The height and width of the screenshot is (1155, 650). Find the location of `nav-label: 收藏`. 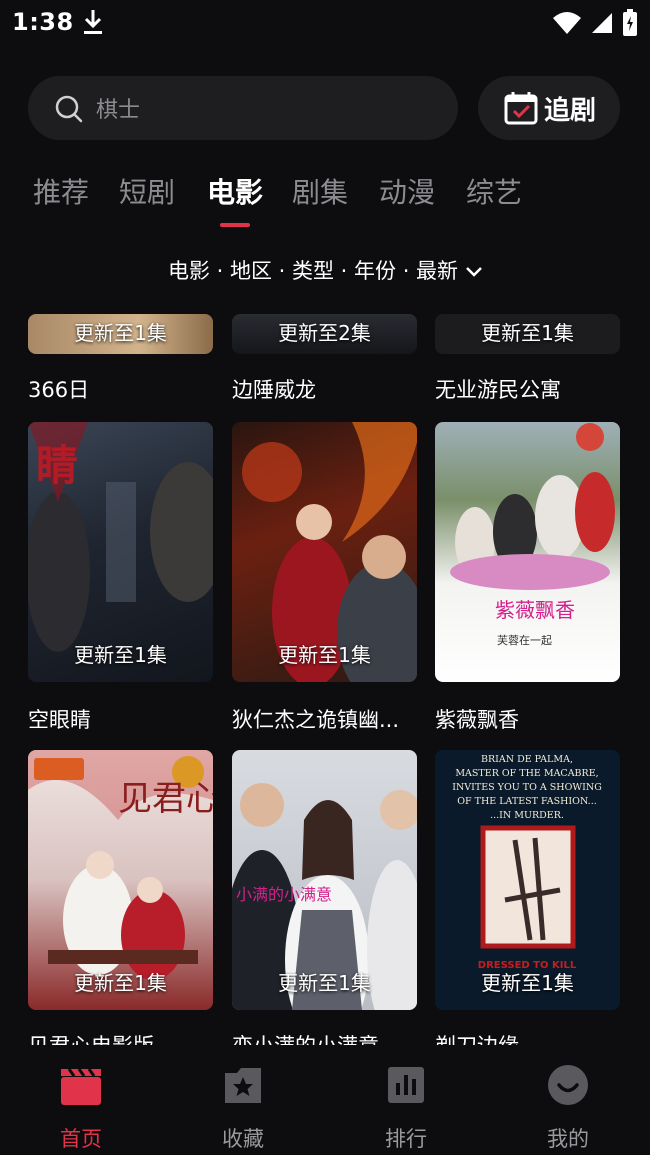

nav-label: 收藏 is located at coordinates (243, 1139).